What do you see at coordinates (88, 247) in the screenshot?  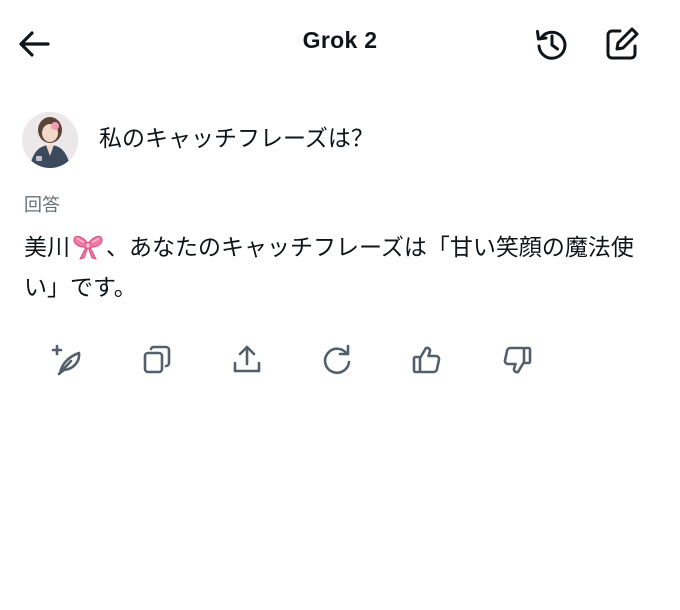 I see `ribbon-icon` at bounding box center [88, 247].